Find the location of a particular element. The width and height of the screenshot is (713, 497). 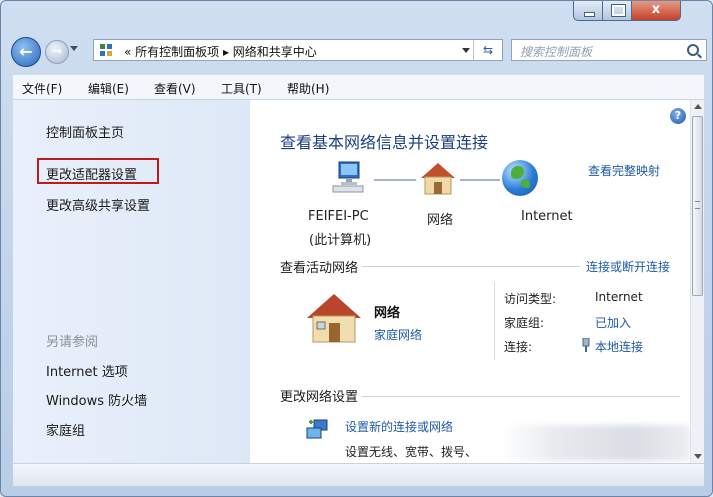

see-also-heading: 另请参阅 is located at coordinates (72, 342).